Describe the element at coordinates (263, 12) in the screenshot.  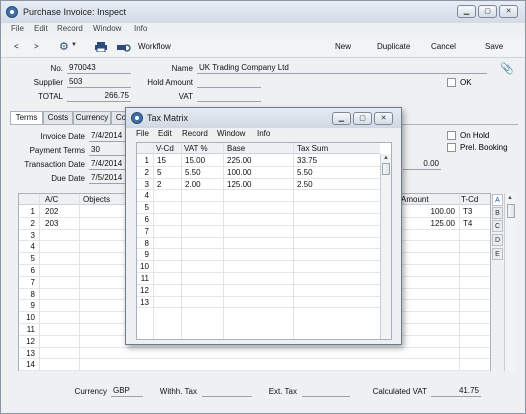
I see `window-titlebar: Purchase Invoice: Inspect ▁ ▢ ✕` at that location.